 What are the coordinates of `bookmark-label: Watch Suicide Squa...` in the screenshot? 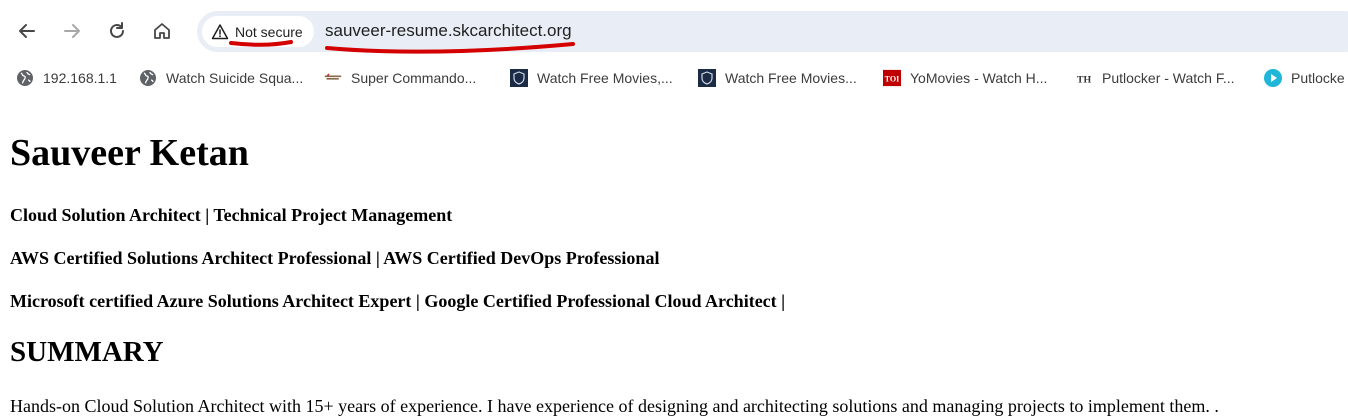 It's located at (235, 78).